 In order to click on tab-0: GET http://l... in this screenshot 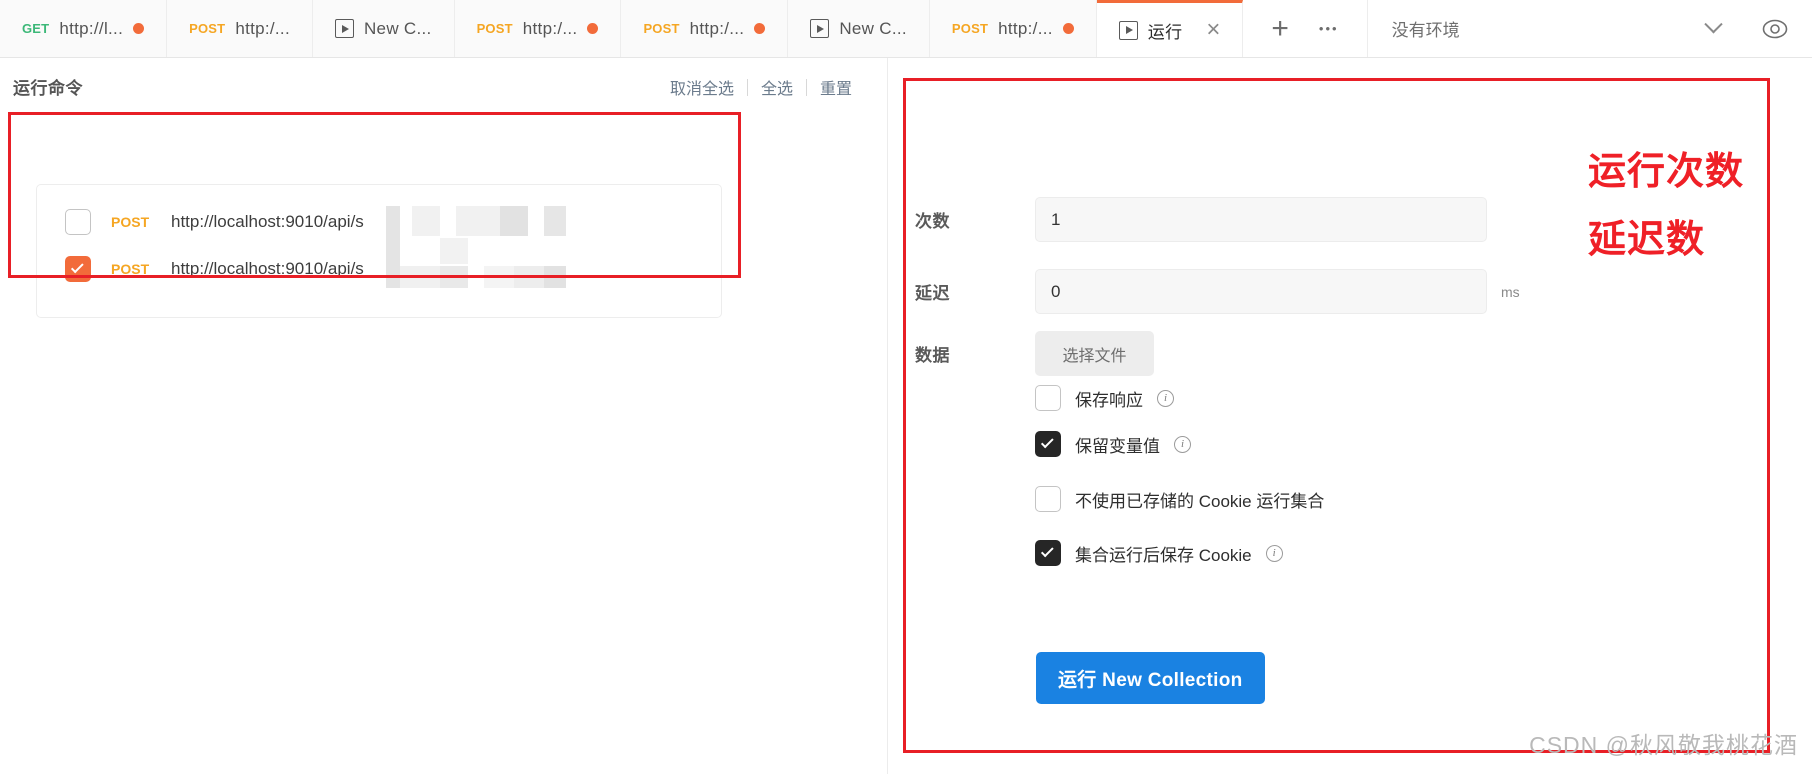, I will do `click(84, 28)`.